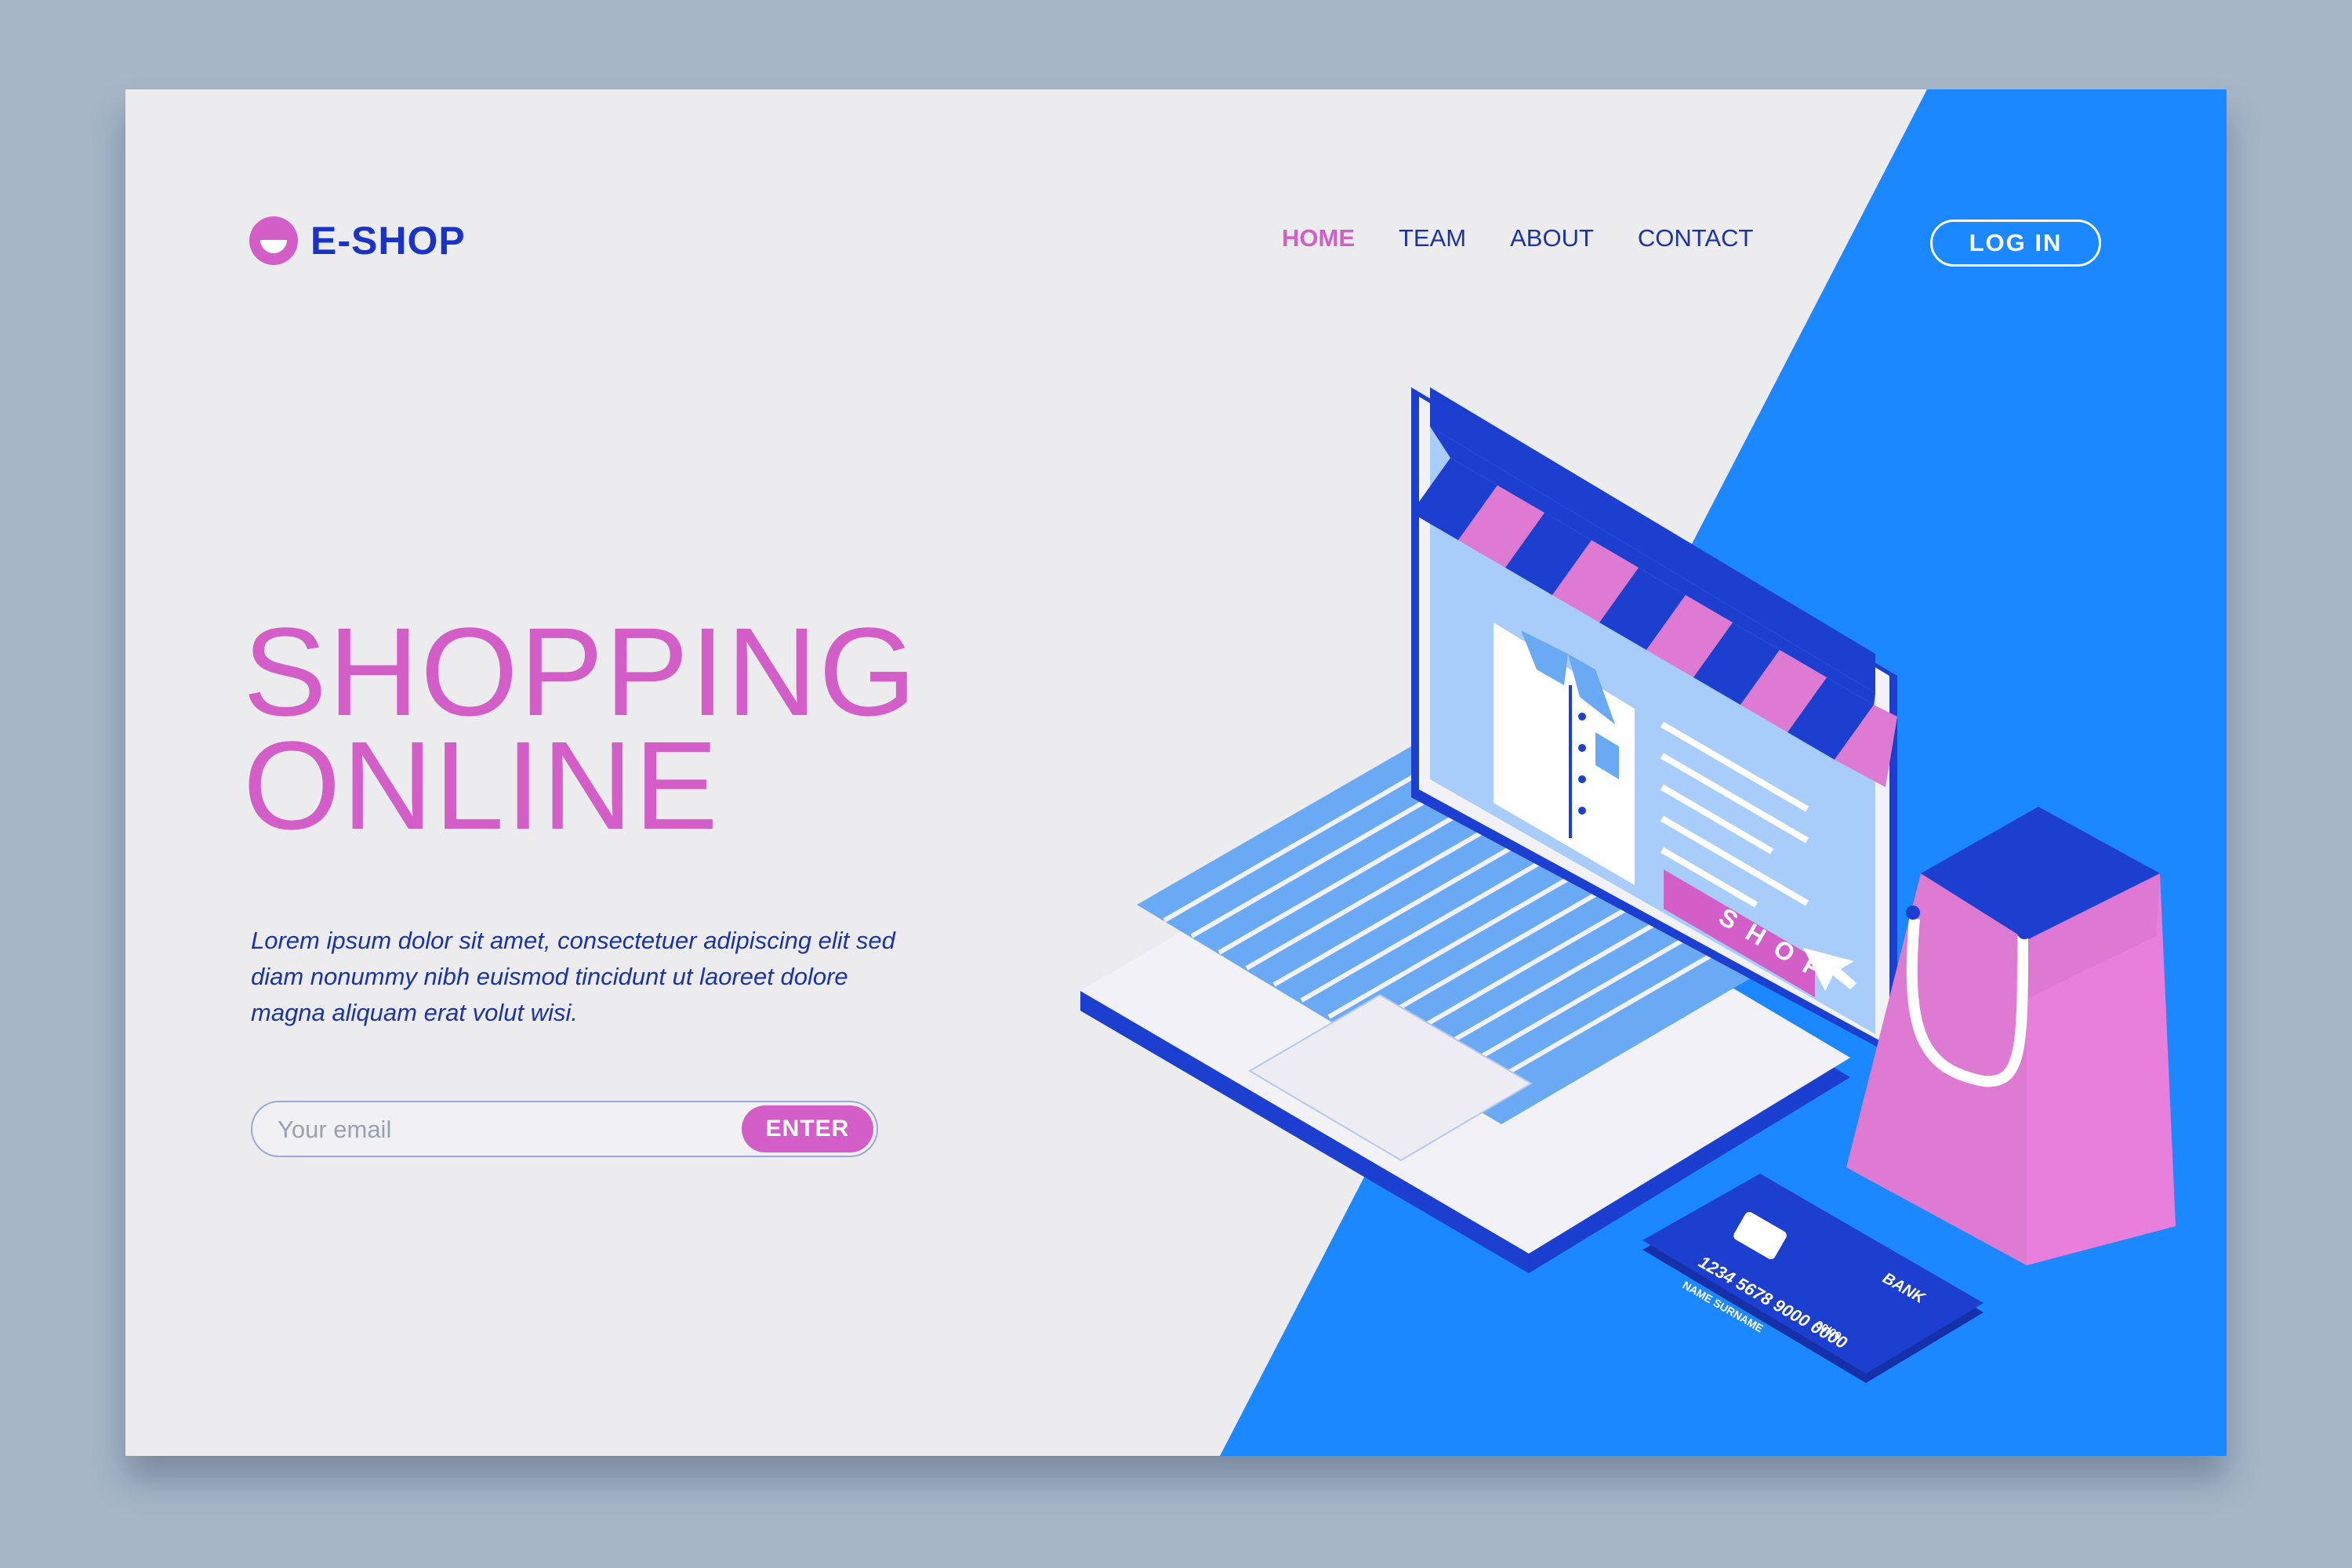 Image resolution: width=2352 pixels, height=1568 pixels. I want to click on nav-contact: CONTACT, so click(1696, 238).